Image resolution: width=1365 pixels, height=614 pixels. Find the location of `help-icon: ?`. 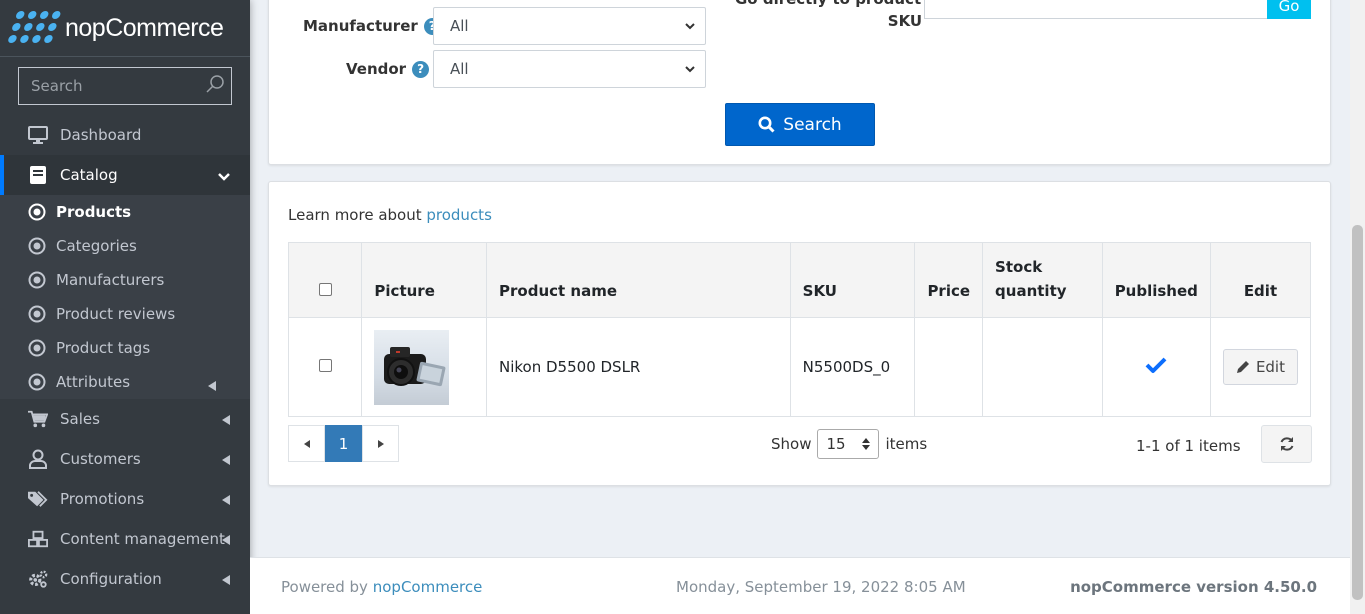

help-icon: ? is located at coordinates (421, 69).